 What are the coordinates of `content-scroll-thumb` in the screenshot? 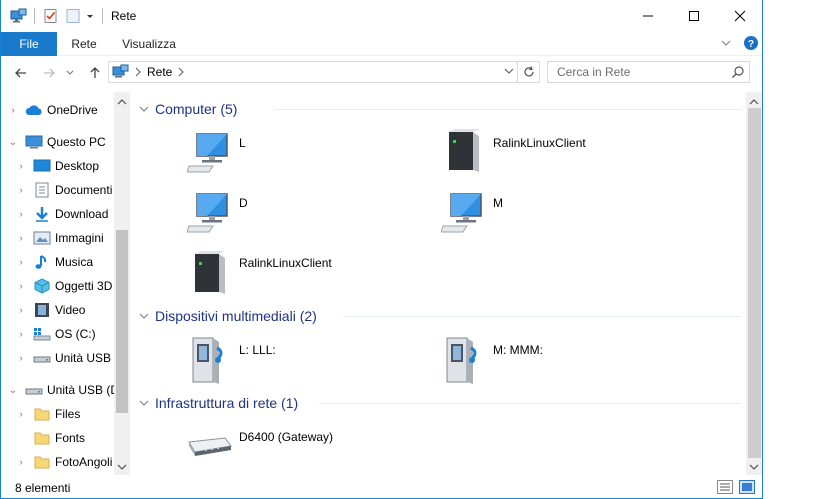 It's located at (754, 283).